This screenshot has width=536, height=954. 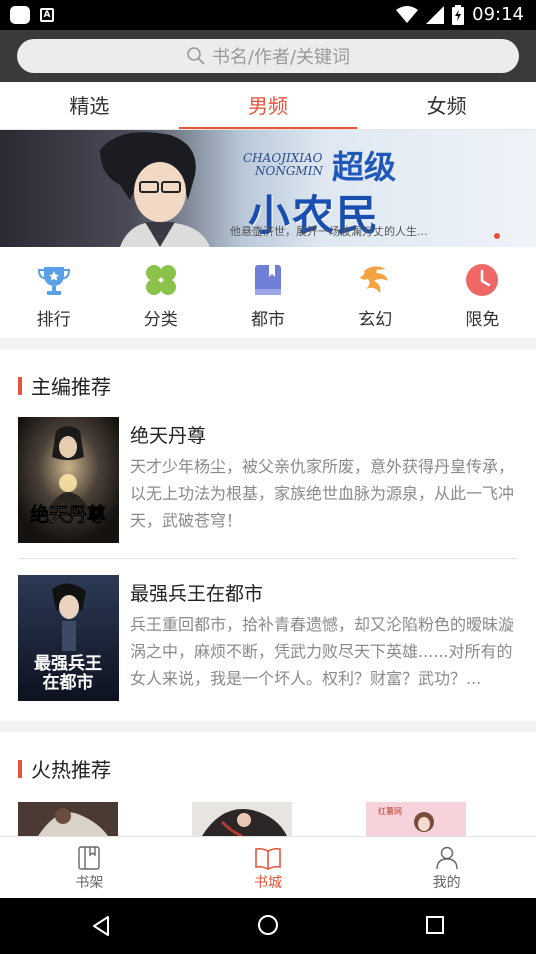 I want to click on section-header-editor: 主编推荐, so click(x=64, y=385).